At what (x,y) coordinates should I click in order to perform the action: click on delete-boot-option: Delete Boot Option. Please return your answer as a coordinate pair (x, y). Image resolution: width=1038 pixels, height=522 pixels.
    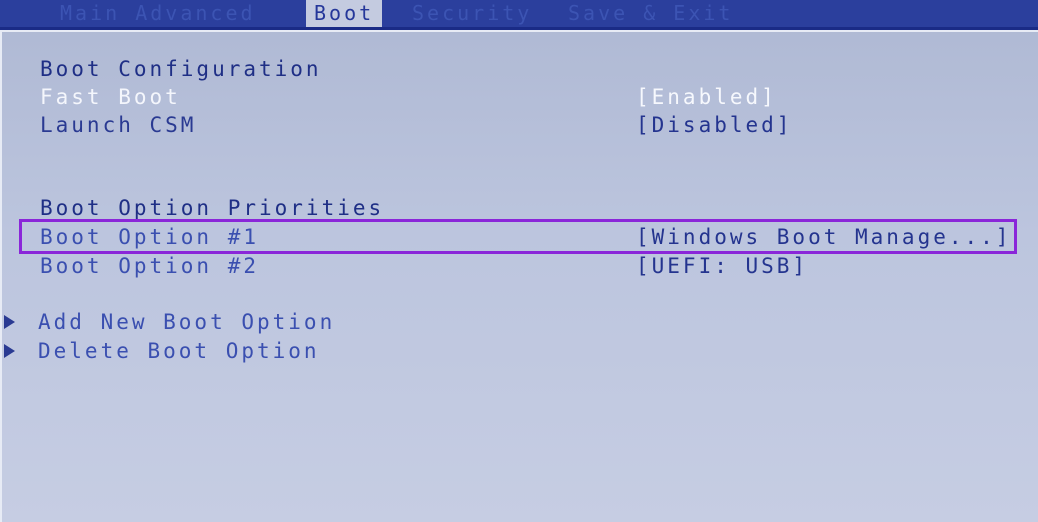
    Looking at the image, I should click on (179, 351).